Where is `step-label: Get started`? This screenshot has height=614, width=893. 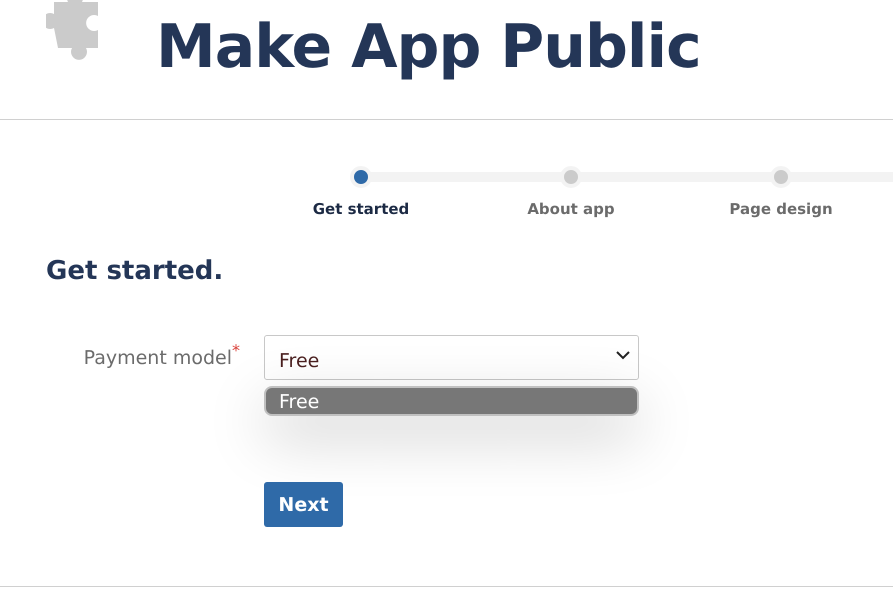 step-label: Get started is located at coordinates (361, 209).